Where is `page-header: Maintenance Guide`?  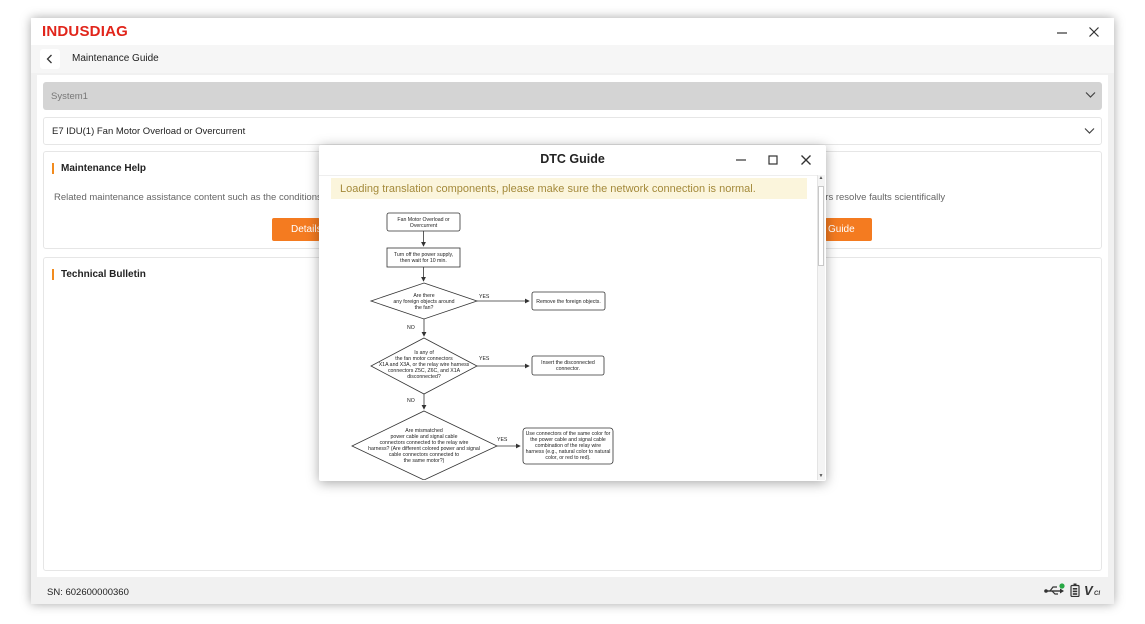 page-header: Maintenance Guide is located at coordinates (572, 59).